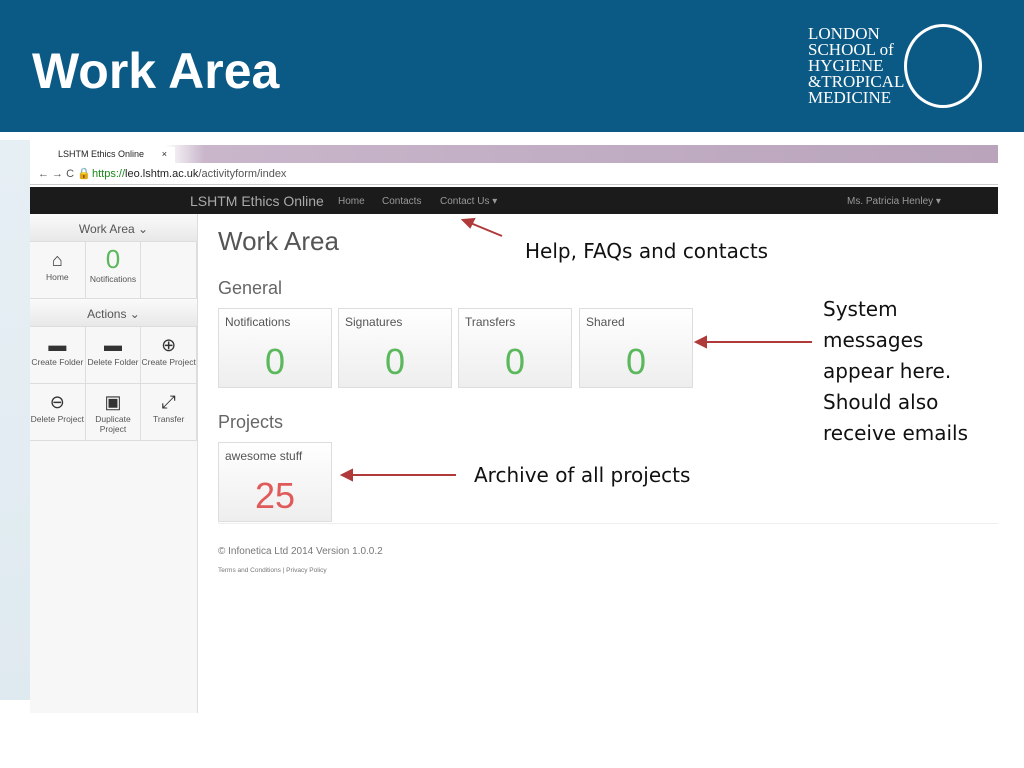 The height and width of the screenshot is (768, 1024). What do you see at coordinates (485, 229) in the screenshot?
I see `arrow-help` at bounding box center [485, 229].